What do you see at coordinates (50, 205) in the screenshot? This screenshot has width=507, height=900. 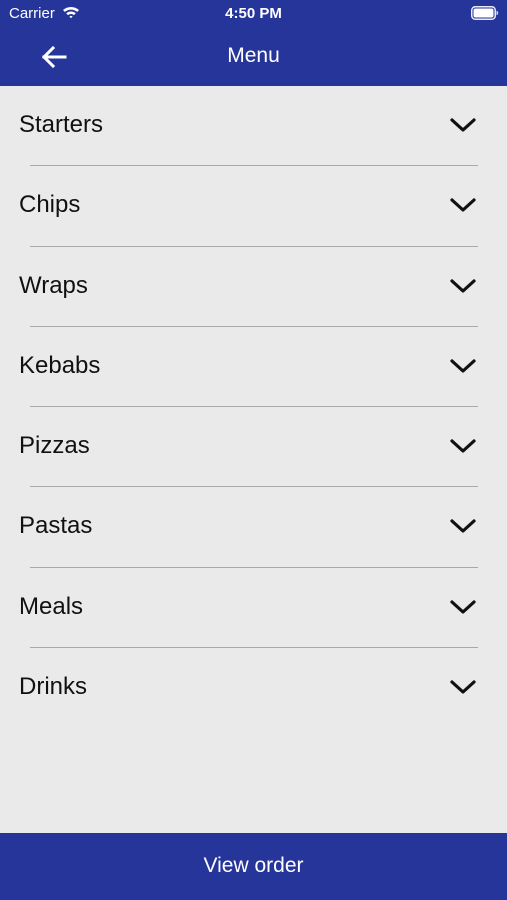 I see `menu-item-label: Chips` at bounding box center [50, 205].